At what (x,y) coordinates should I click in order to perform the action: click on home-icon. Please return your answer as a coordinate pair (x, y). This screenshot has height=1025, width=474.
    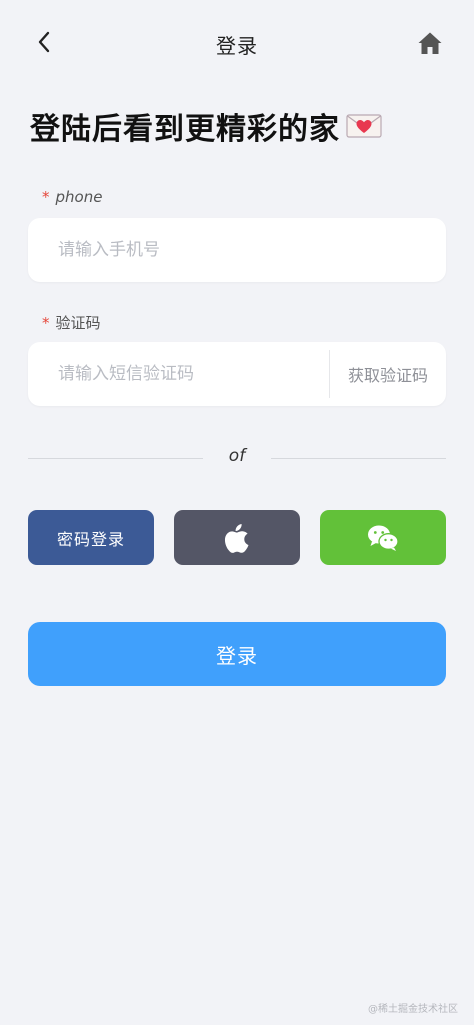
    Looking at the image, I should click on (430, 43).